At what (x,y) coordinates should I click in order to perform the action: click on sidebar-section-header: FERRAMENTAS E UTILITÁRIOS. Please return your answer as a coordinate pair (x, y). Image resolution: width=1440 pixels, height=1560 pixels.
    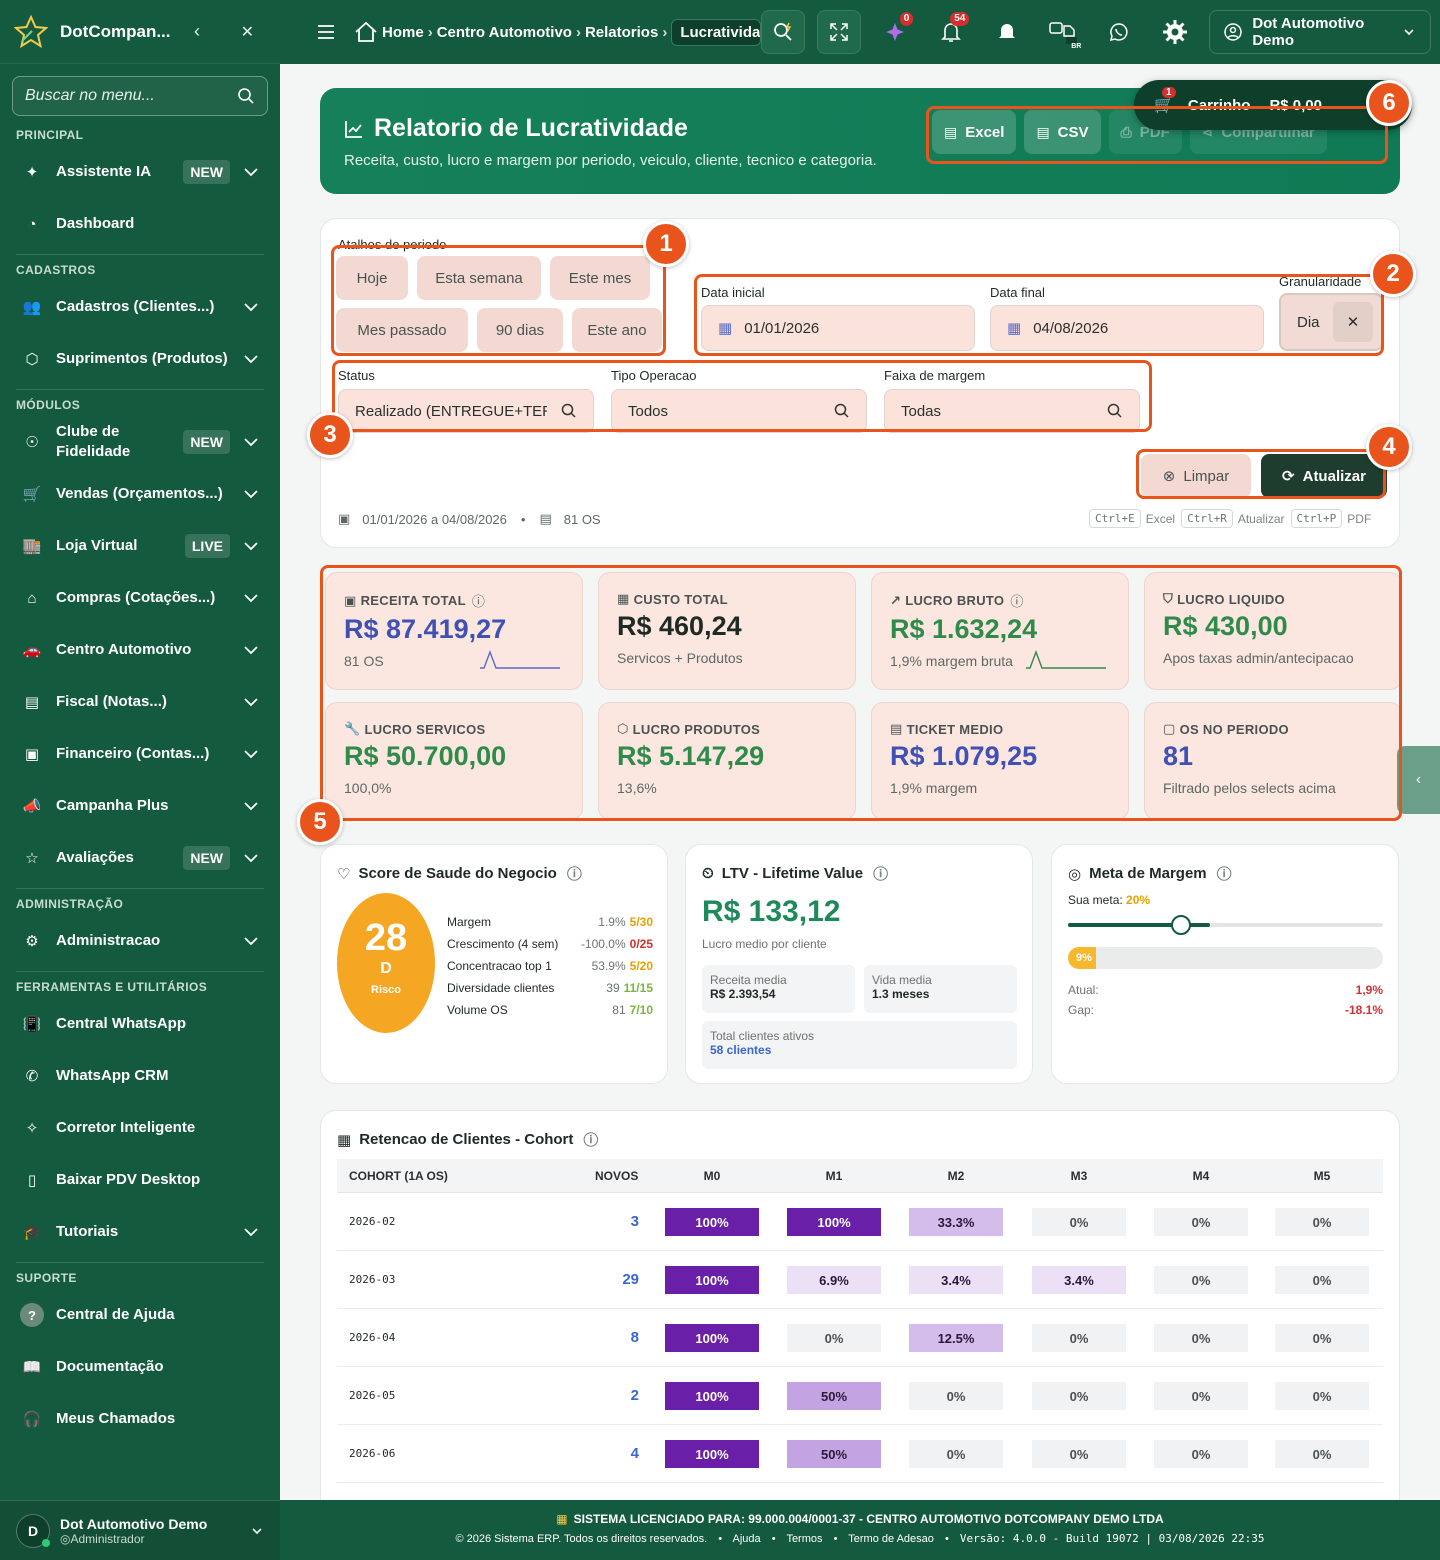
    Looking at the image, I should click on (112, 987).